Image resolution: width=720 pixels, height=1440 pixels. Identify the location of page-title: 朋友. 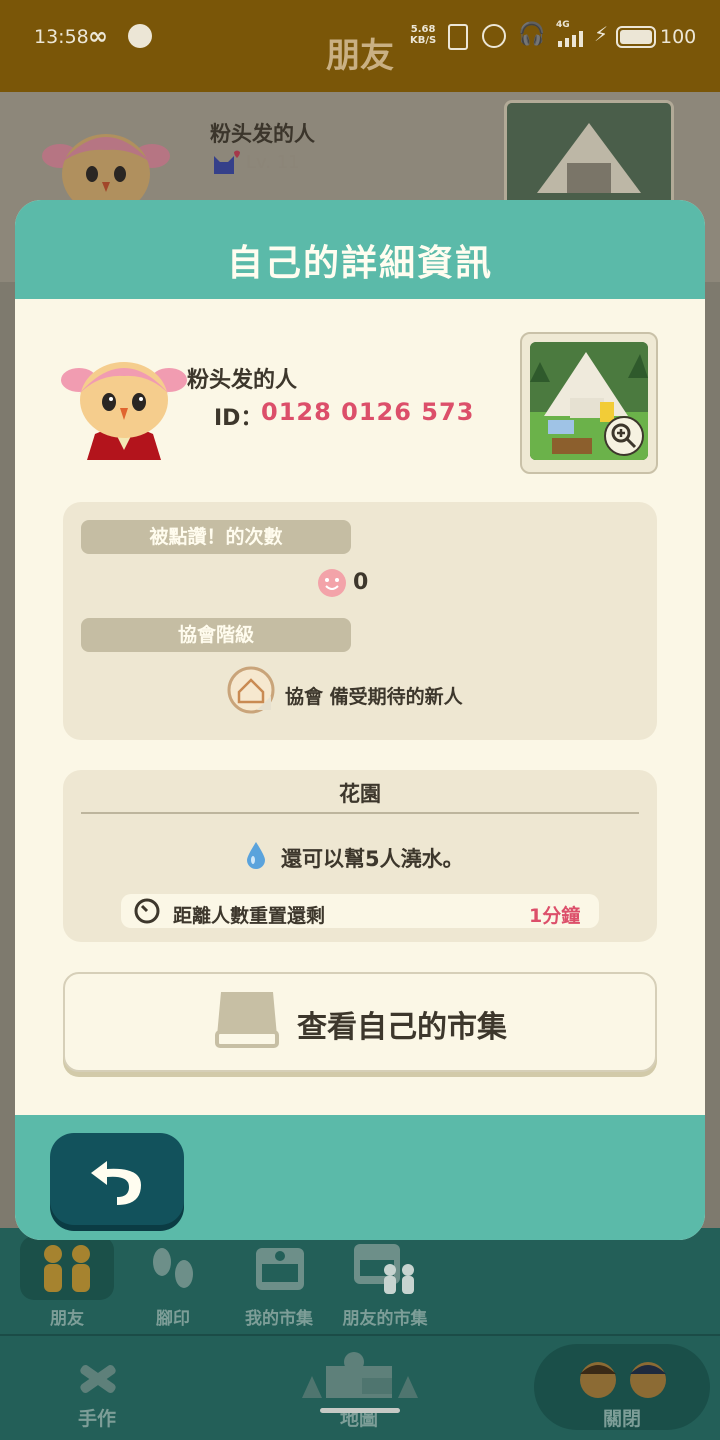
(360, 56).